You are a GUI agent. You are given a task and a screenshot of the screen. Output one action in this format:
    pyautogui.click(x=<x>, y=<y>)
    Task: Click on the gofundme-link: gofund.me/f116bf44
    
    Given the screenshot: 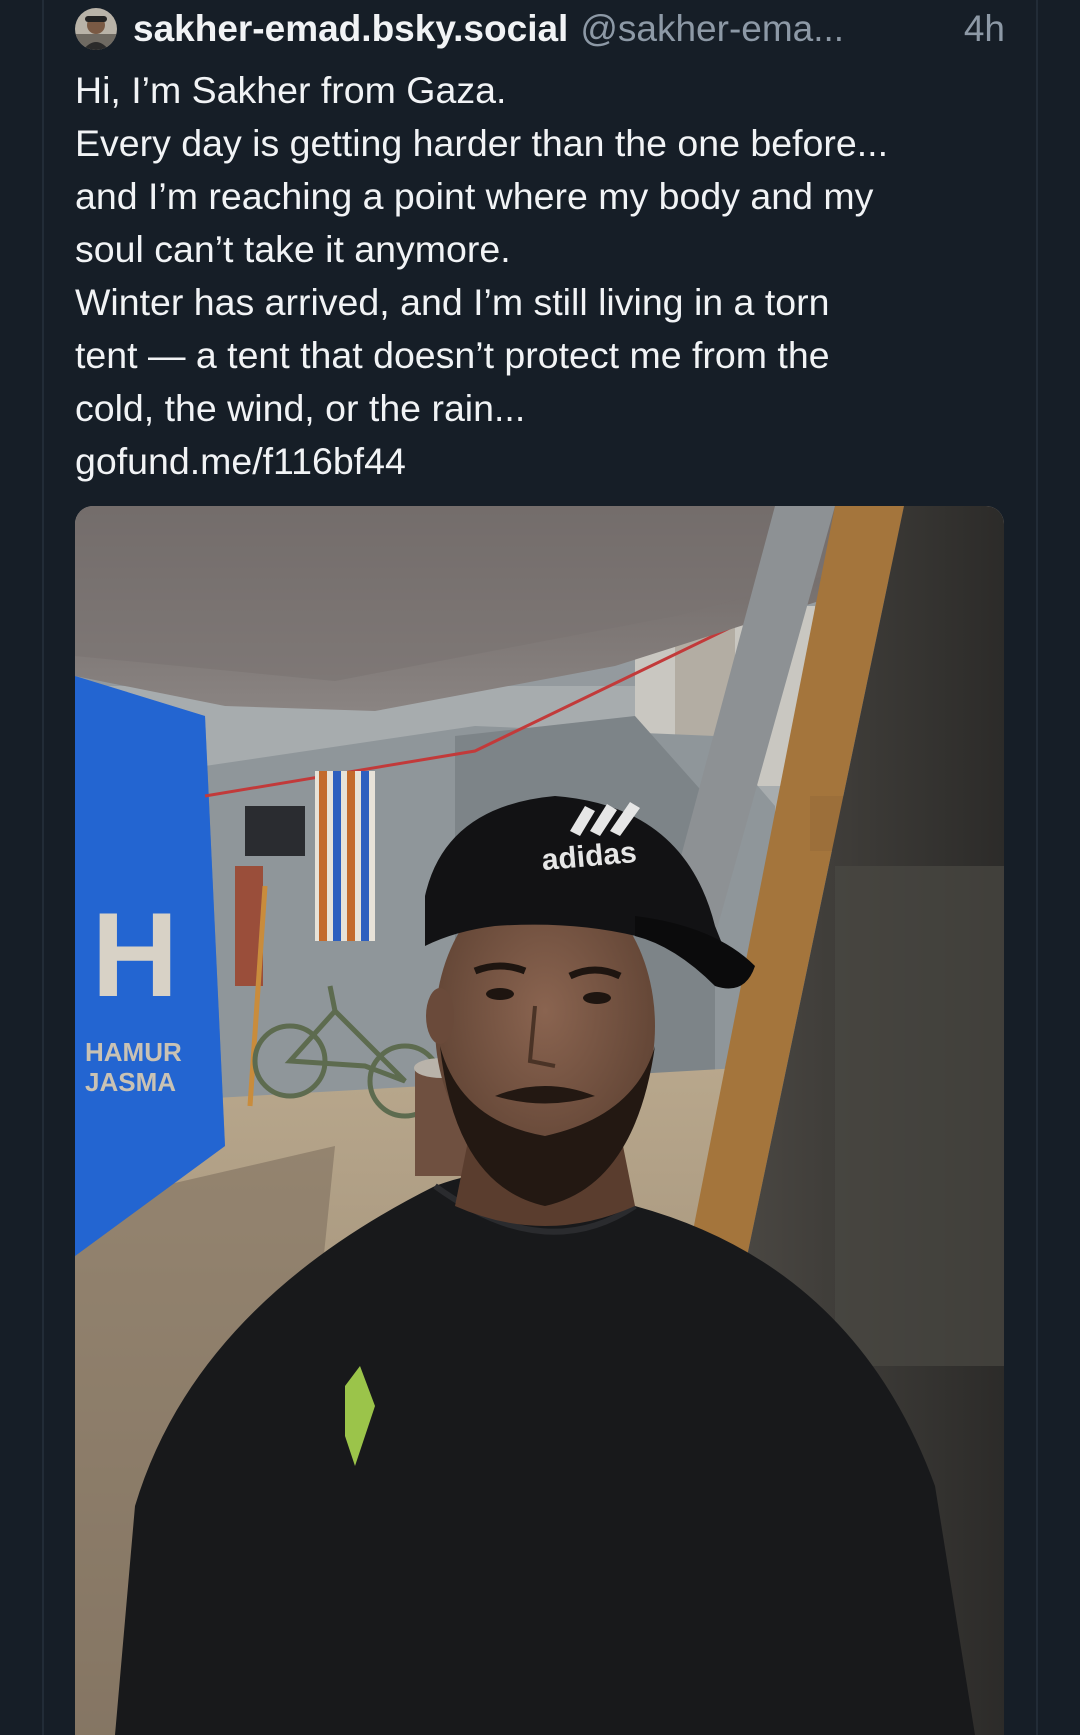 What is the action you would take?
    pyautogui.click(x=540, y=461)
    